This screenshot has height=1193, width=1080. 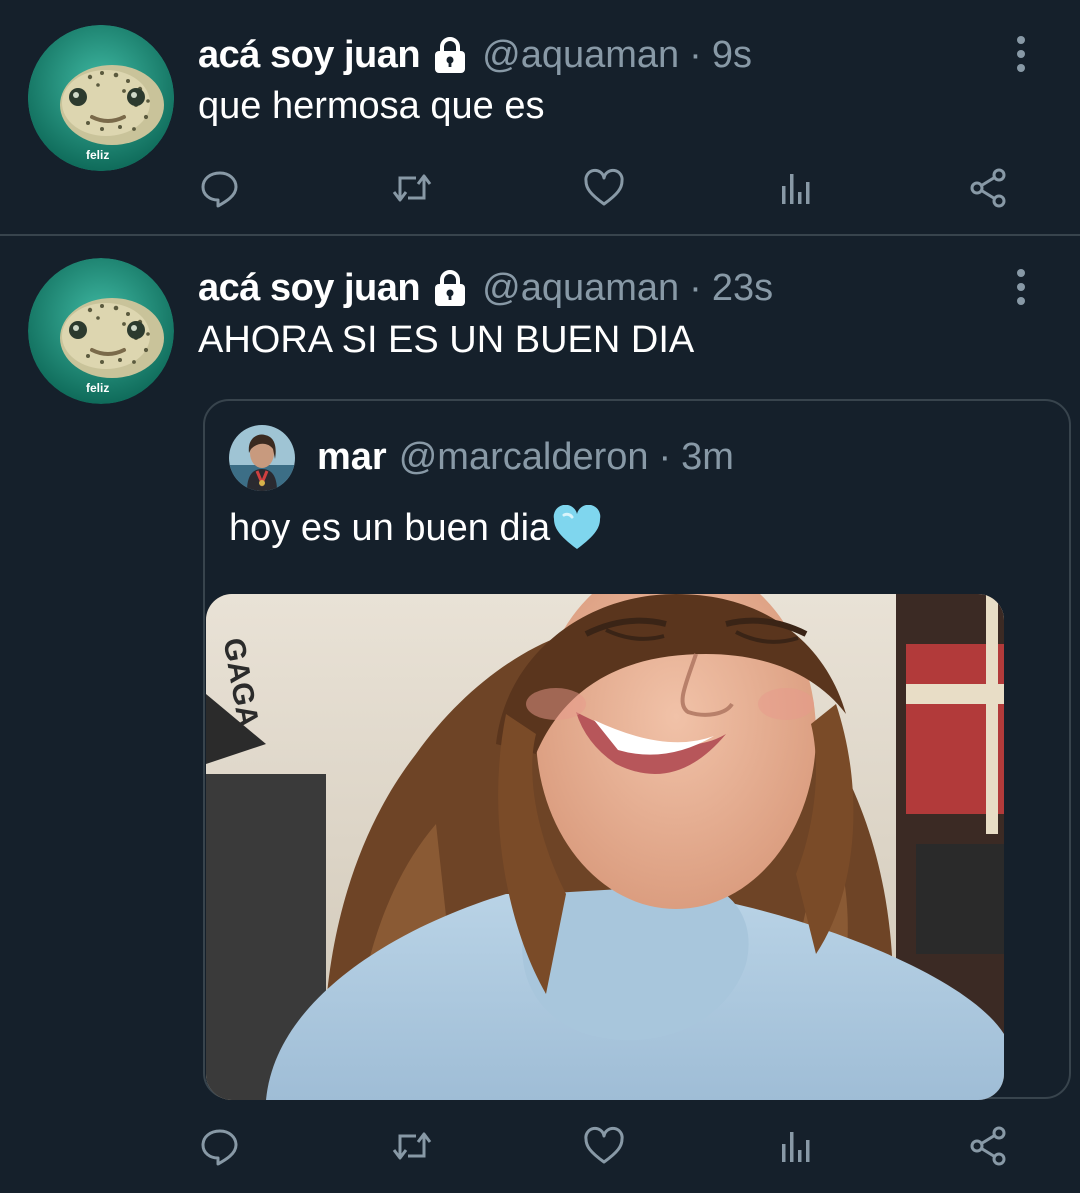 I want to click on tweet-text: que hermosa que es, so click(x=371, y=106).